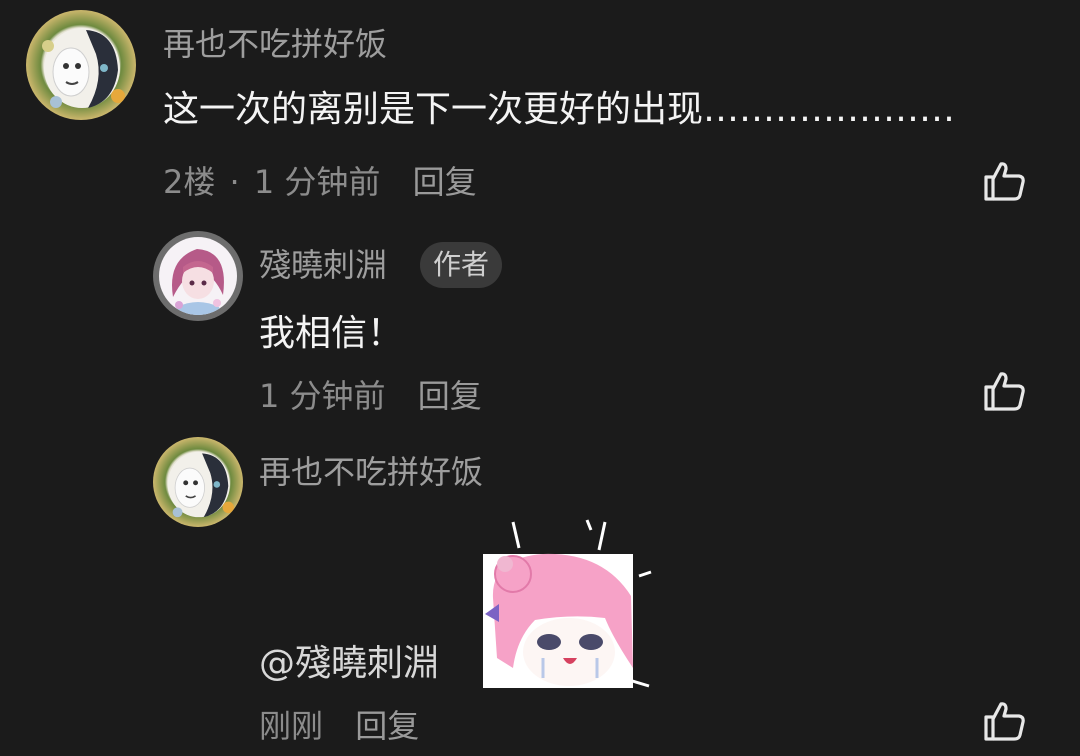  I want to click on sticker-image, so click(568, 603).